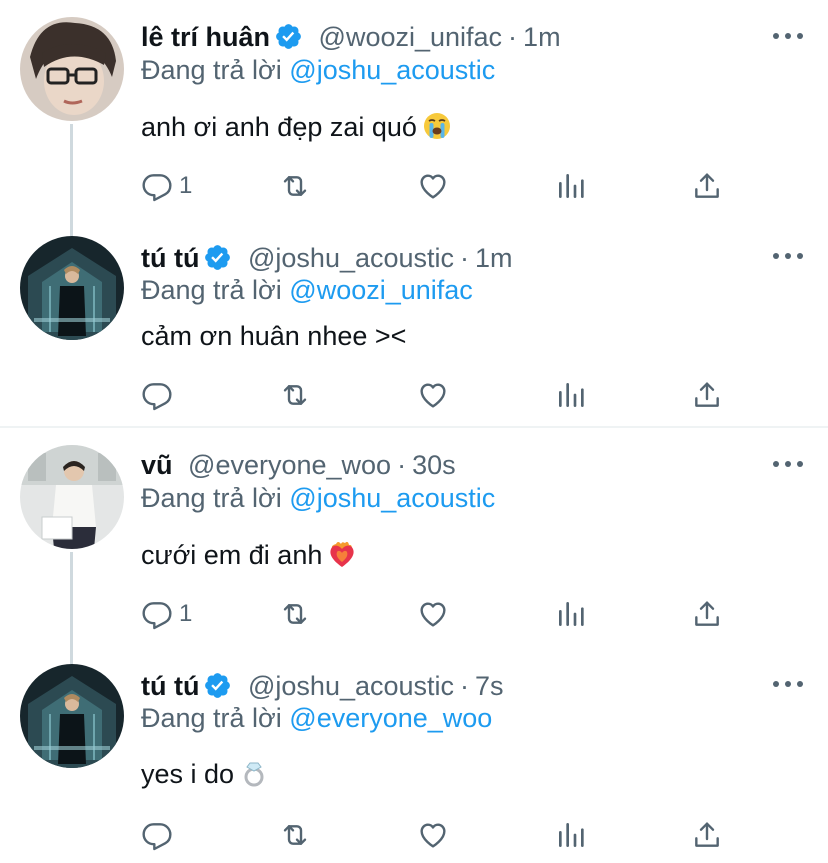 The image size is (828, 863). I want to click on tweet-text: yes i do, so click(204, 774).